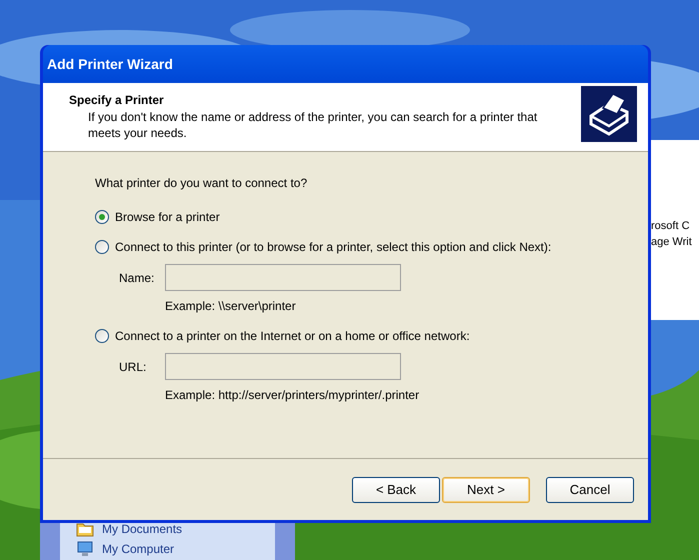 The height and width of the screenshot is (560, 699). What do you see at coordinates (85, 549) in the screenshot?
I see `computer-icon` at bounding box center [85, 549].